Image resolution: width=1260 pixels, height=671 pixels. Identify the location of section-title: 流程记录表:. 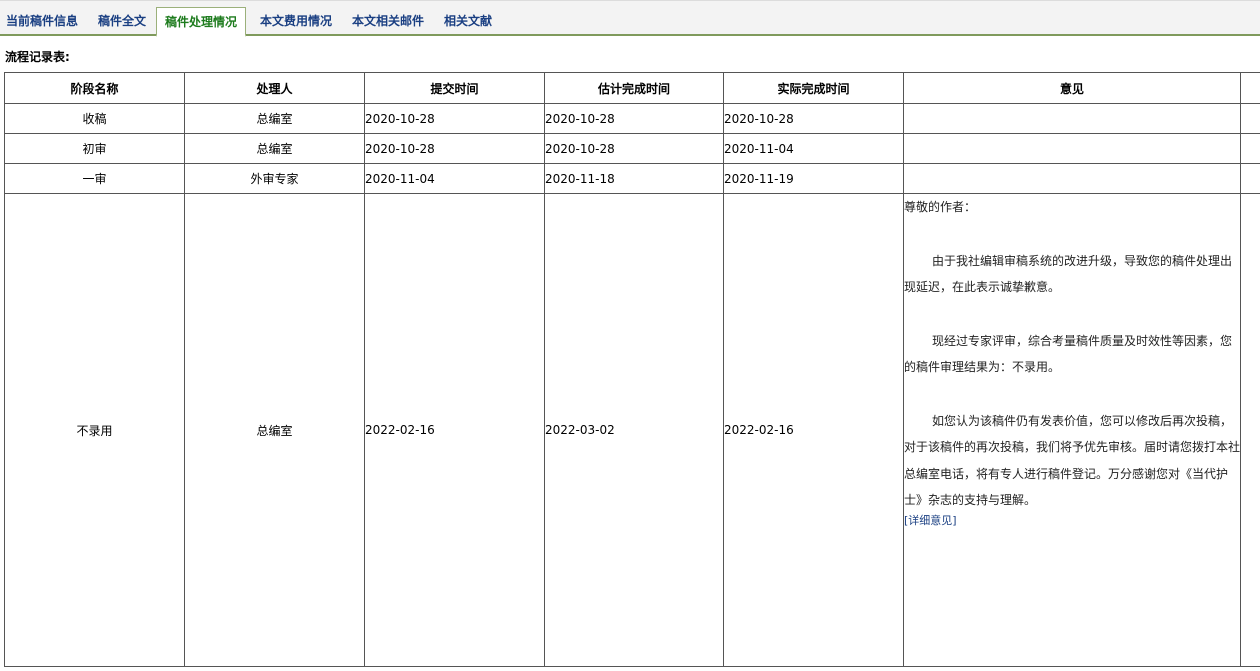
(37, 57).